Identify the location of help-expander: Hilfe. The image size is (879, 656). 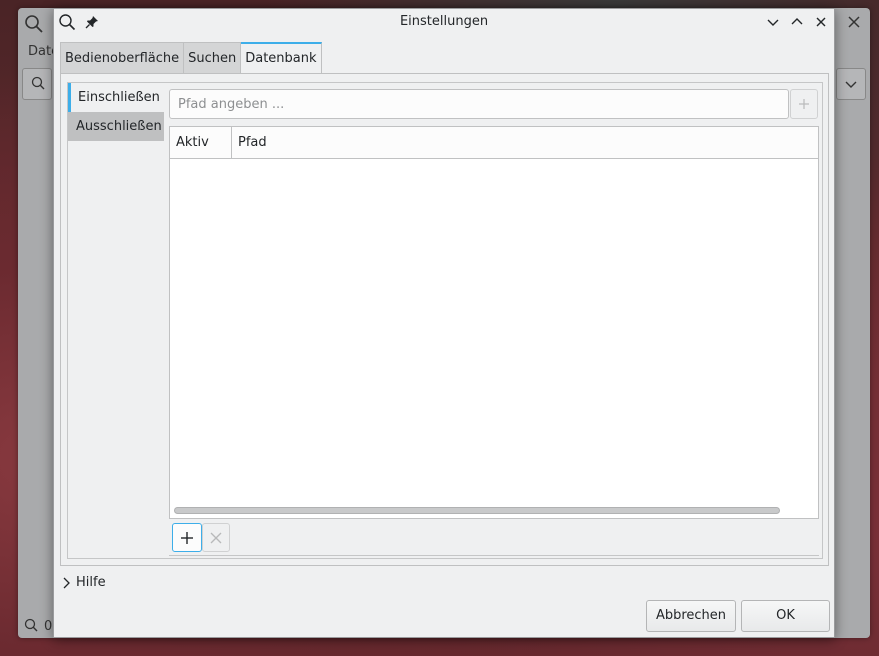
(84, 582).